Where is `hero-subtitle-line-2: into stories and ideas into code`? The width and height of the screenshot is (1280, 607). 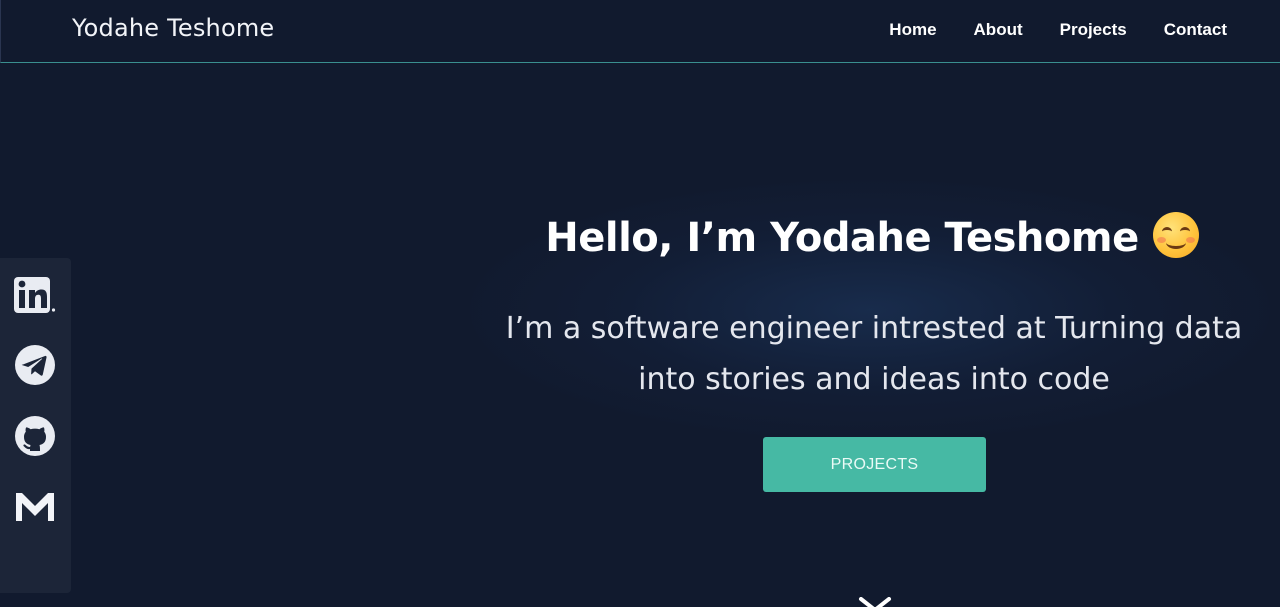
hero-subtitle-line-2: into stories and ideas into code is located at coordinates (874, 379).